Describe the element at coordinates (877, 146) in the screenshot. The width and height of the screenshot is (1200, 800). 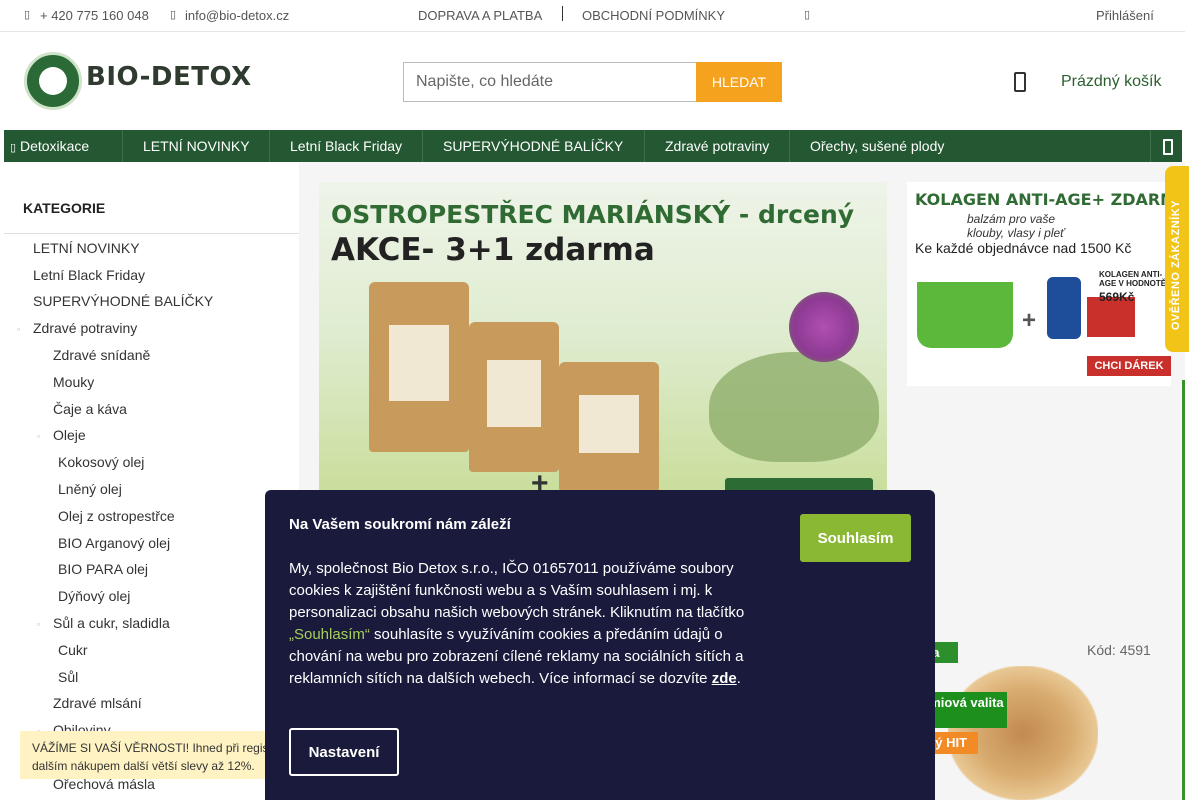
I see `nav-item-orechy: Ořechy, sušené plody` at that location.